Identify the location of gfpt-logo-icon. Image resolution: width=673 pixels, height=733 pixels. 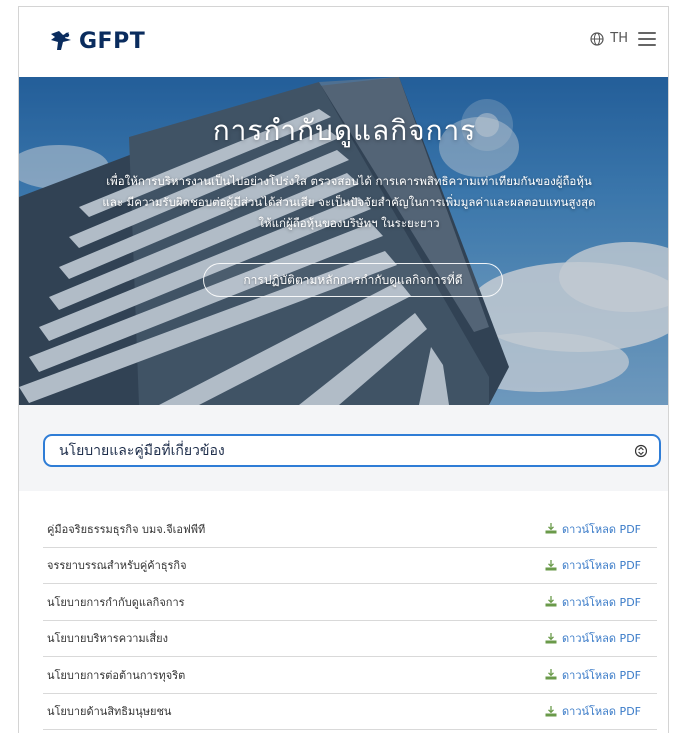
(61, 40).